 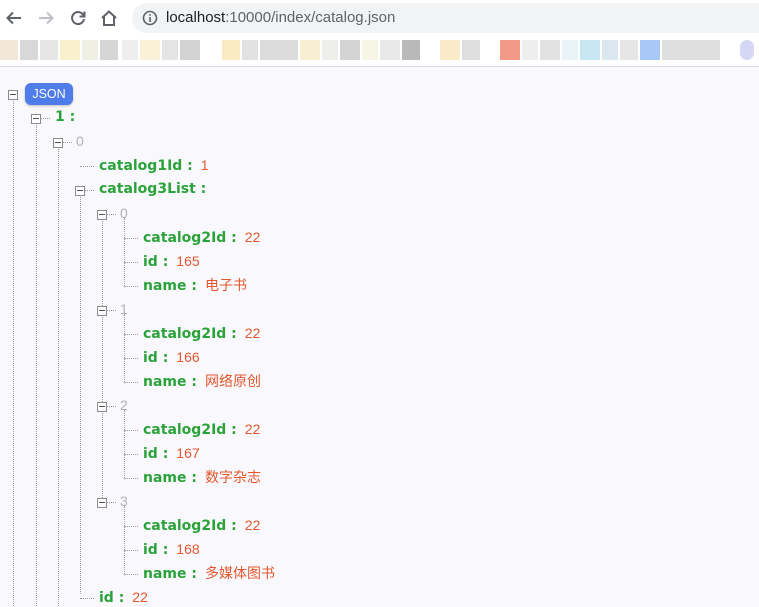 I want to click on home-icon, so click(x=109, y=18).